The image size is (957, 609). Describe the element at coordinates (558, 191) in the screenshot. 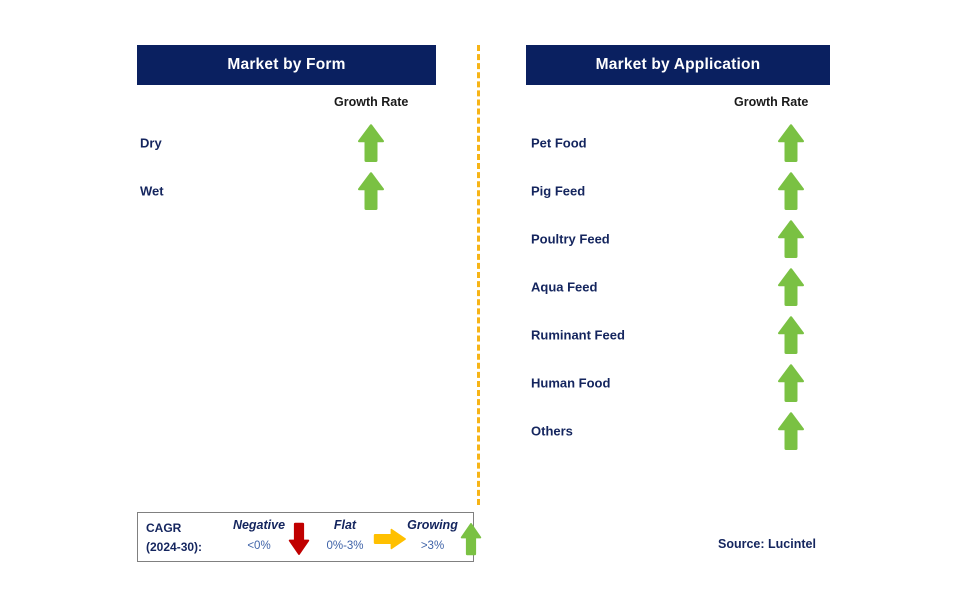

I see `row-label: Pig Feed` at that location.